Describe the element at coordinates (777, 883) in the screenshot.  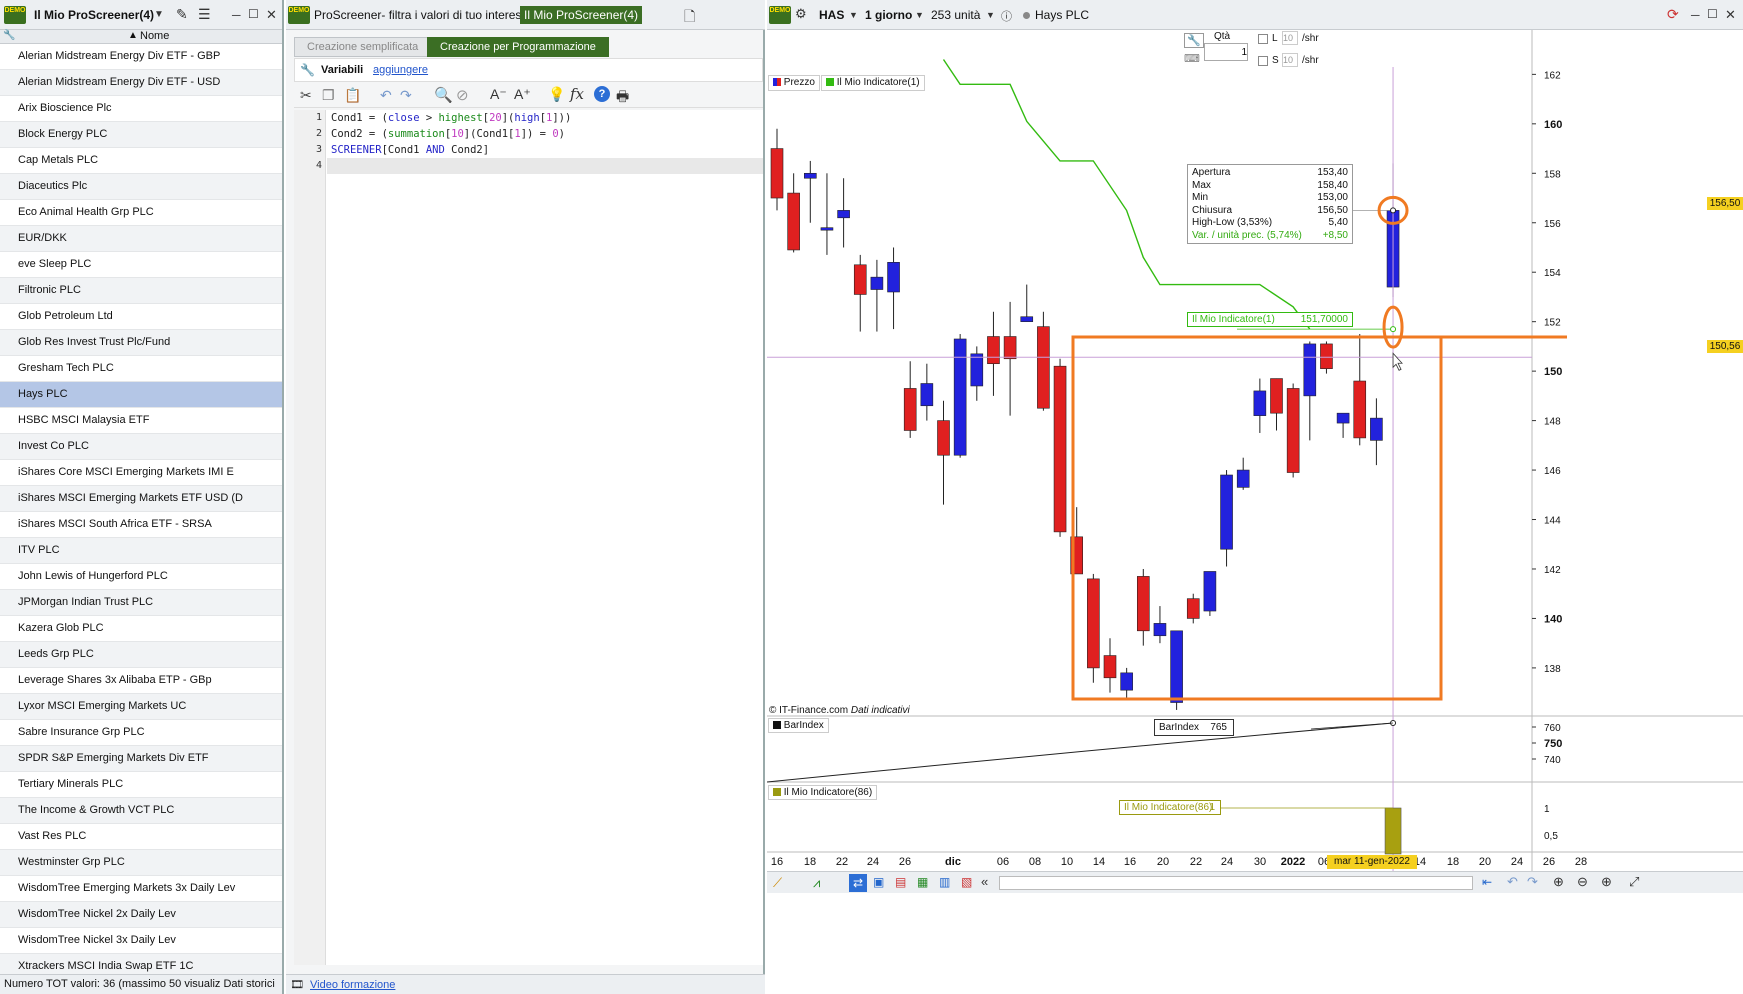
I see `draw-line-icon: ⟋` at that location.